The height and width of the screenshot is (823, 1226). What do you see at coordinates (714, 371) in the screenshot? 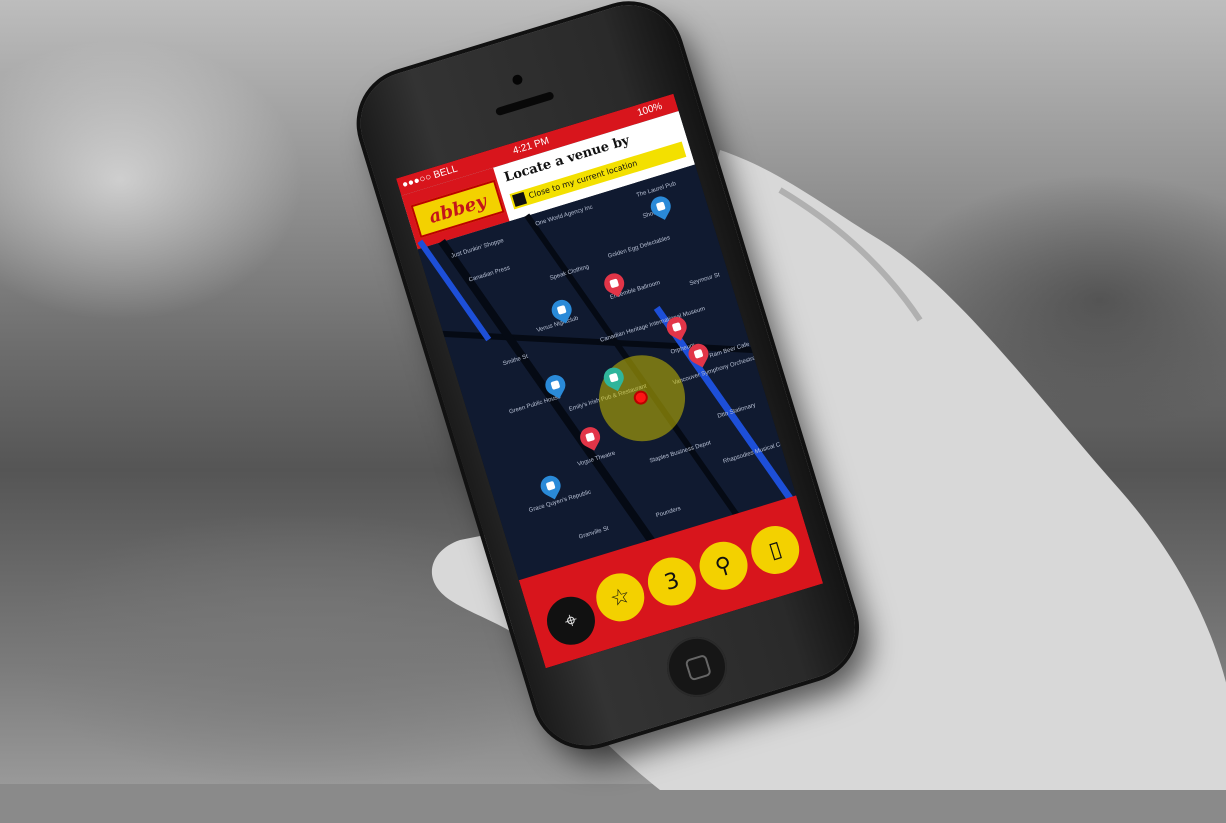
I see `map-label: Vancouver Symphony Orchestra` at bounding box center [714, 371].